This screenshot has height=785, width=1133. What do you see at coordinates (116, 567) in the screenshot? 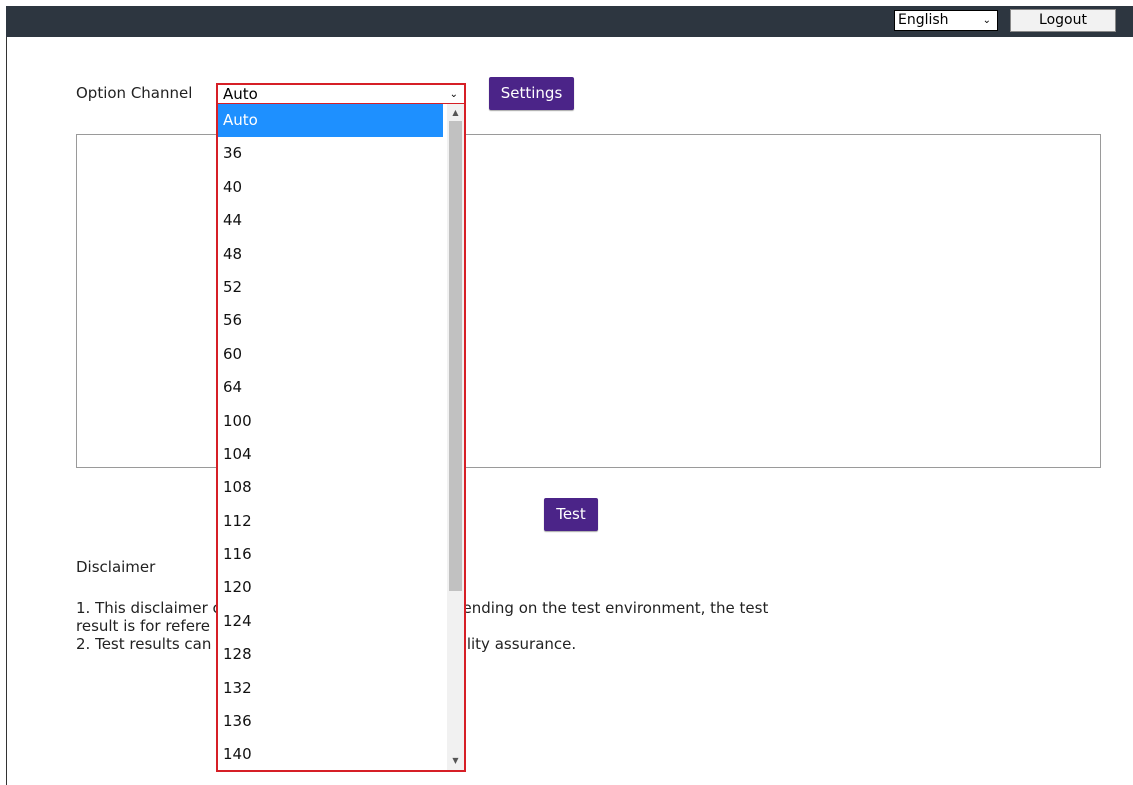
I see `disclaimer-title: Disclaimer` at bounding box center [116, 567].